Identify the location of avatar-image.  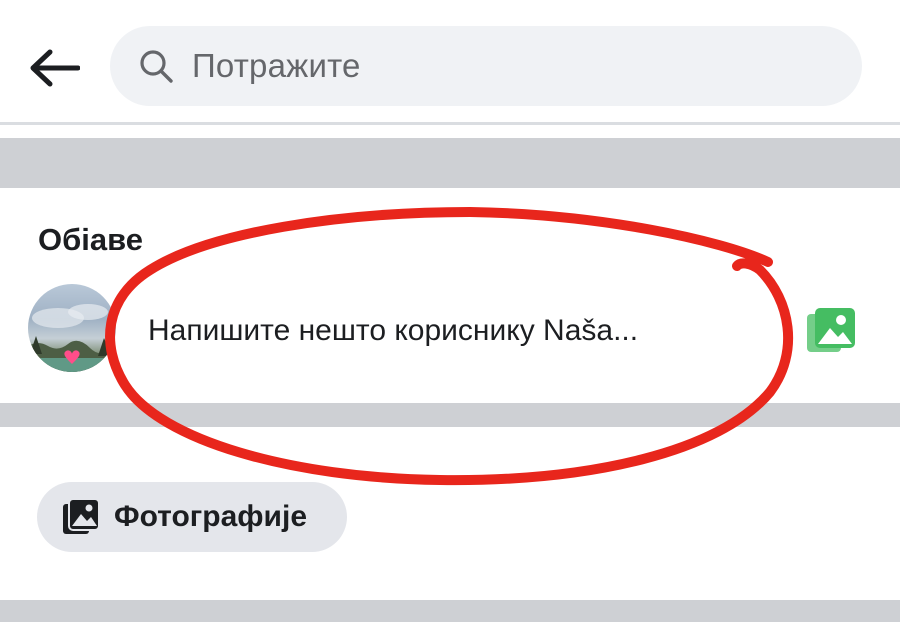
(72, 338).